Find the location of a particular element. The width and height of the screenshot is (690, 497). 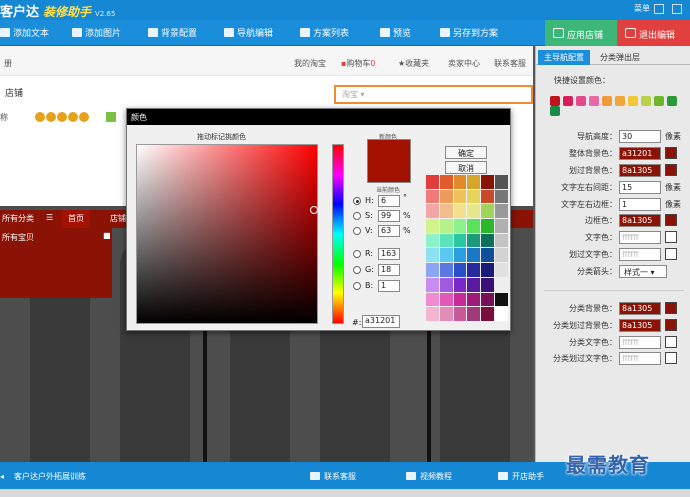

hue-slider is located at coordinates (338, 234).